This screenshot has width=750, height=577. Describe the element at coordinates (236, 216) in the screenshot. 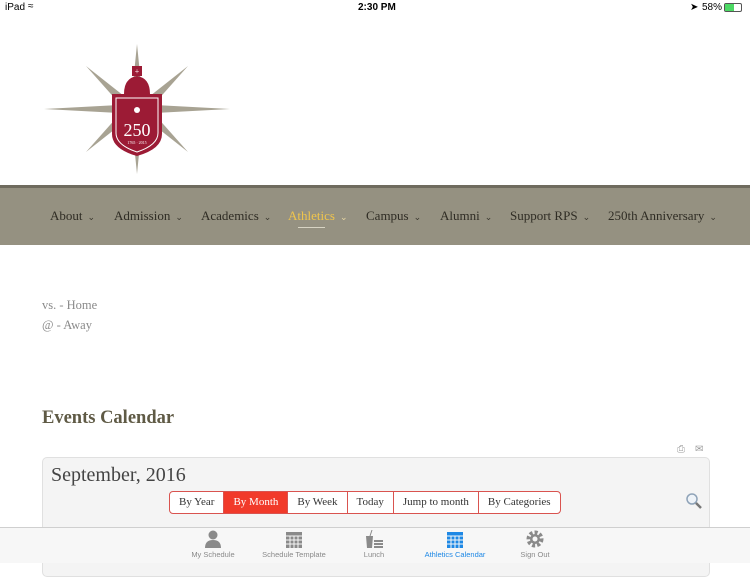

I see `nav-academics: Academics ⌄` at that location.